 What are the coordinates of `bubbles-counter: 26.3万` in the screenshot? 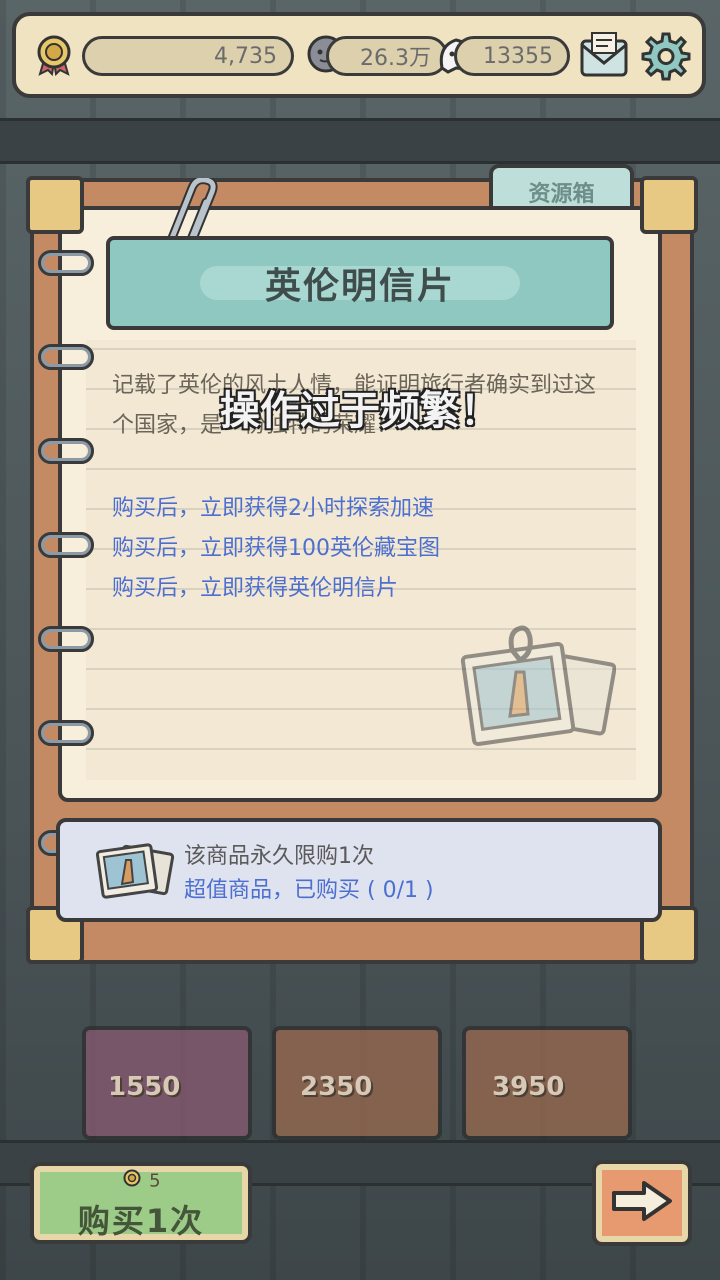 It's located at (387, 56).